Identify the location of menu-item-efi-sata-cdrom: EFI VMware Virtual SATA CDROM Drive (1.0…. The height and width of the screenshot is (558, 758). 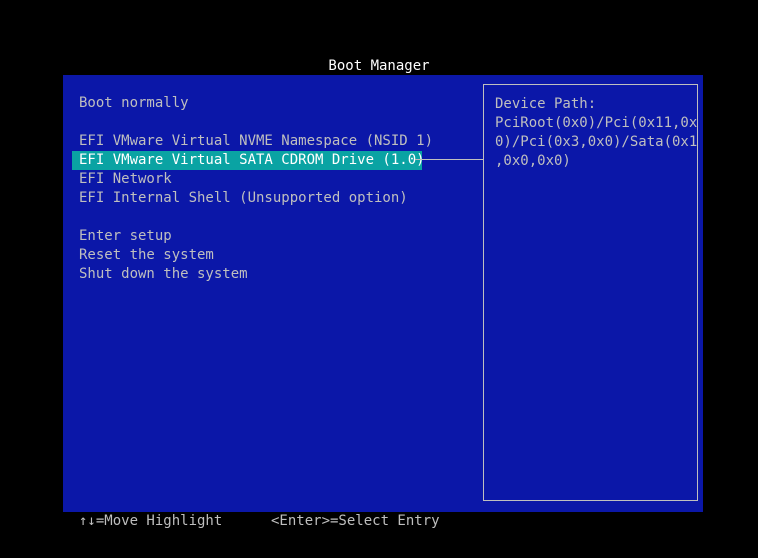
(248, 160).